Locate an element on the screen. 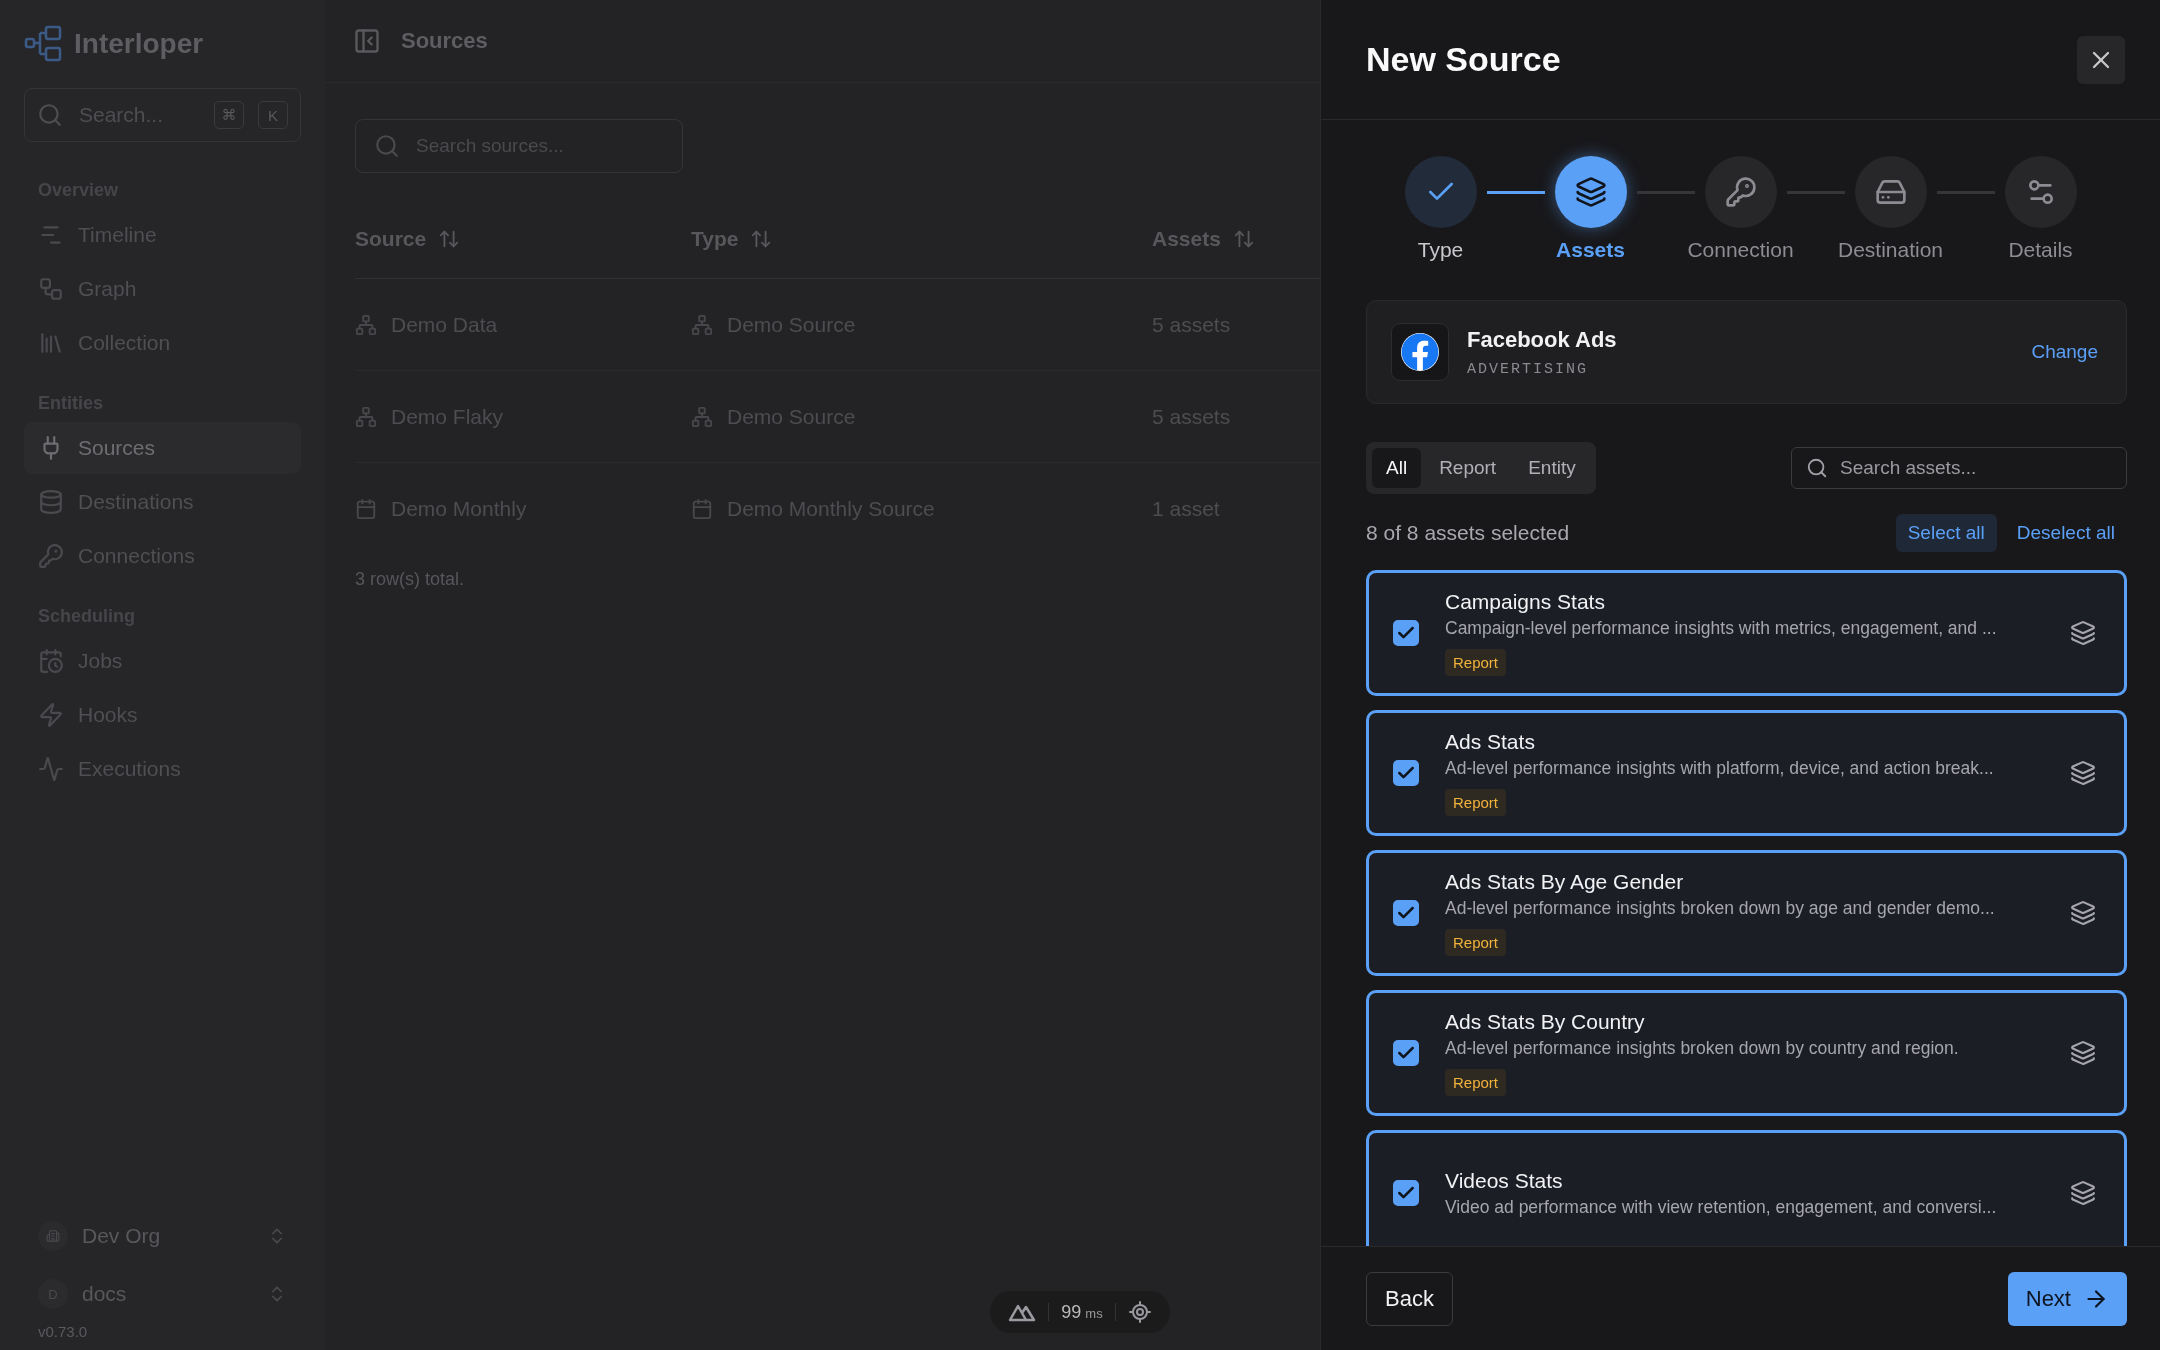  brand-name: Interloper is located at coordinates (139, 44).